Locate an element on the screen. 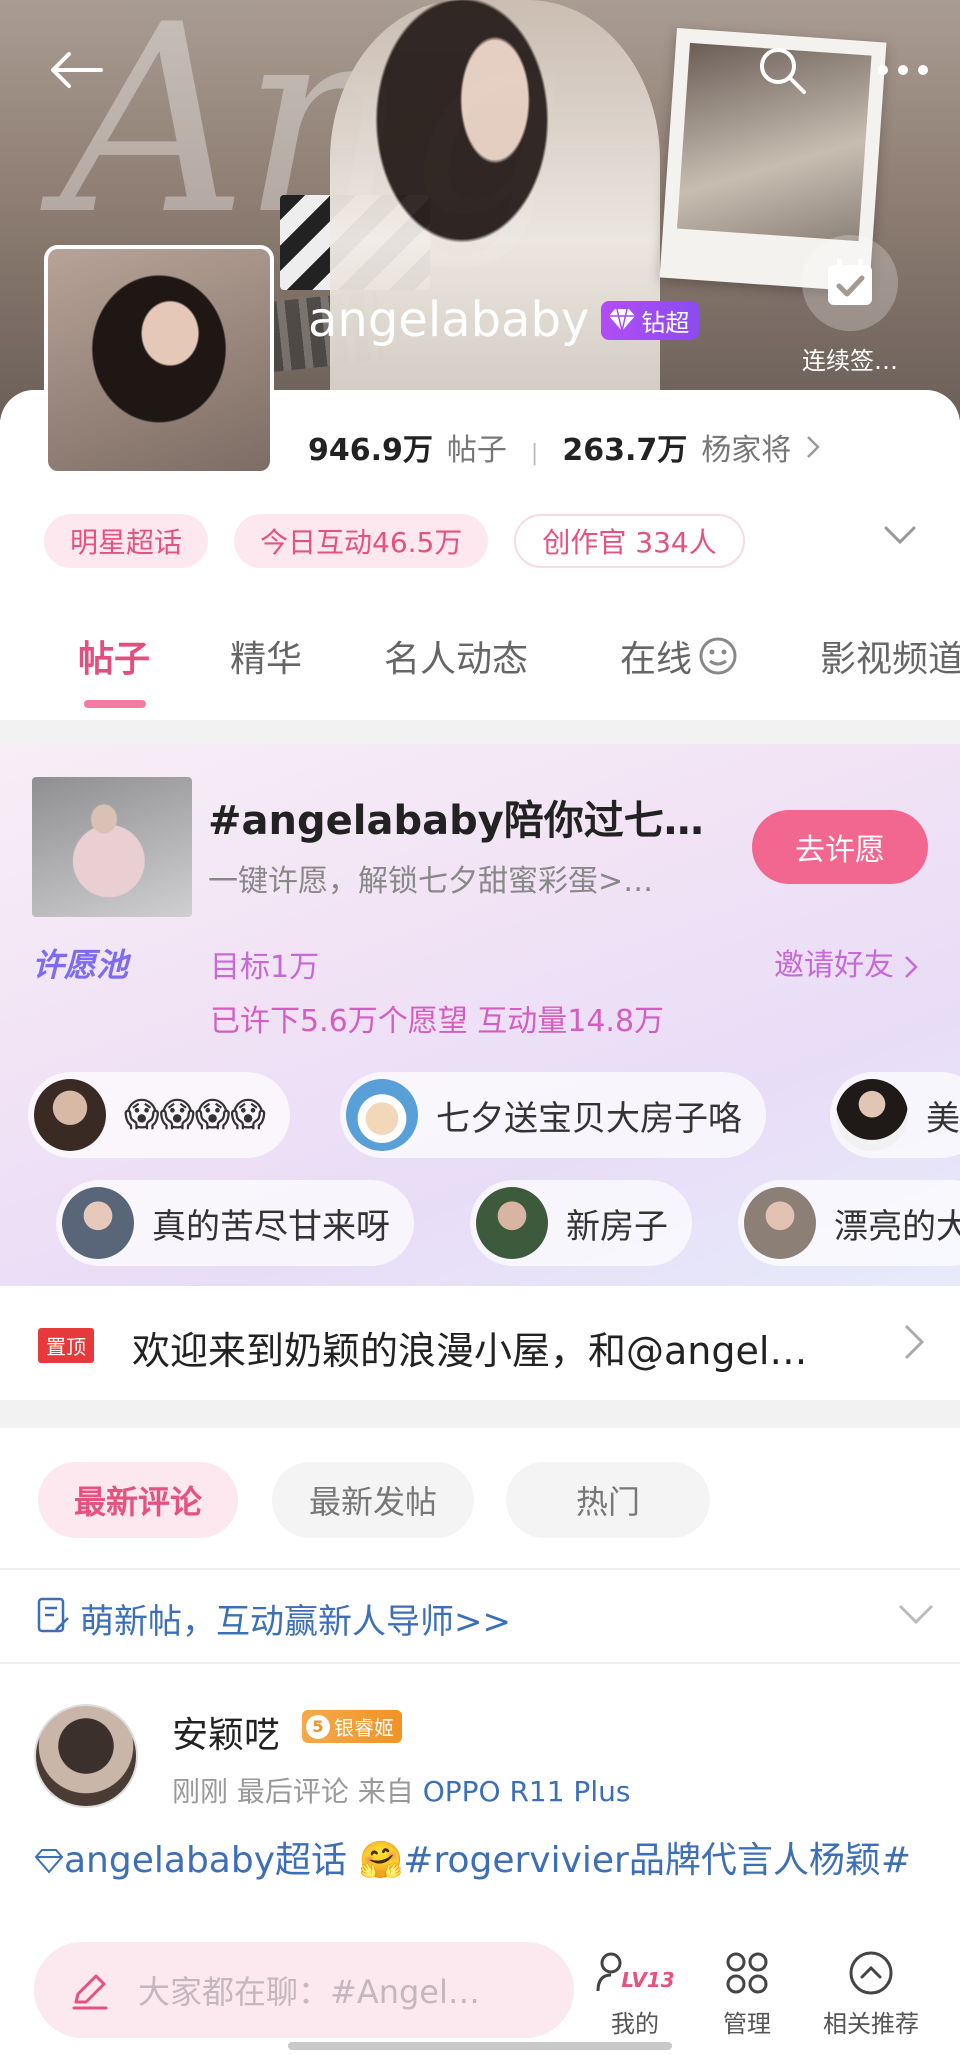  back-button is located at coordinates (75, 70).